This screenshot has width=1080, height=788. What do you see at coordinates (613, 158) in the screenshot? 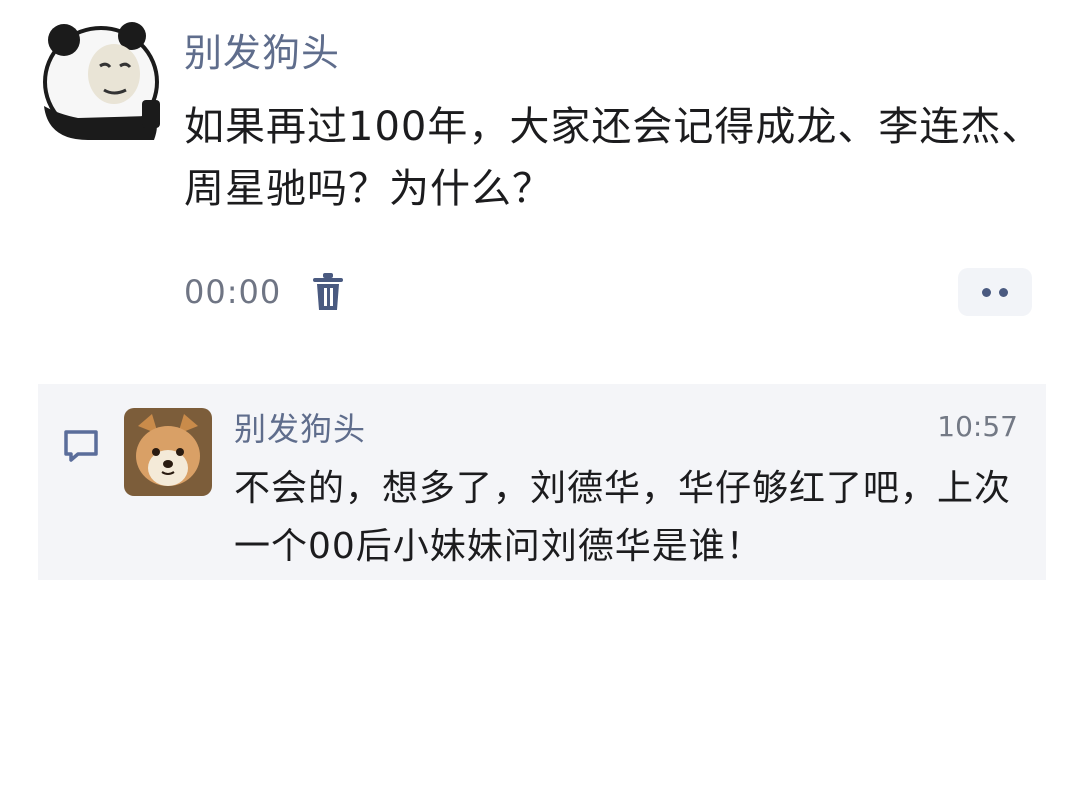
I see `post-question-text: 如果再过100年，大家还会记得成龙、李连杰、周星驰吗？为什么？` at bounding box center [613, 158].